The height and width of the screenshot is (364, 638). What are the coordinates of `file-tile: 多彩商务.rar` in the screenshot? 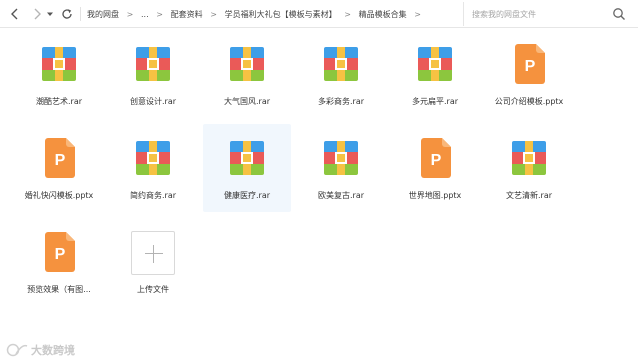 It's located at (341, 74).